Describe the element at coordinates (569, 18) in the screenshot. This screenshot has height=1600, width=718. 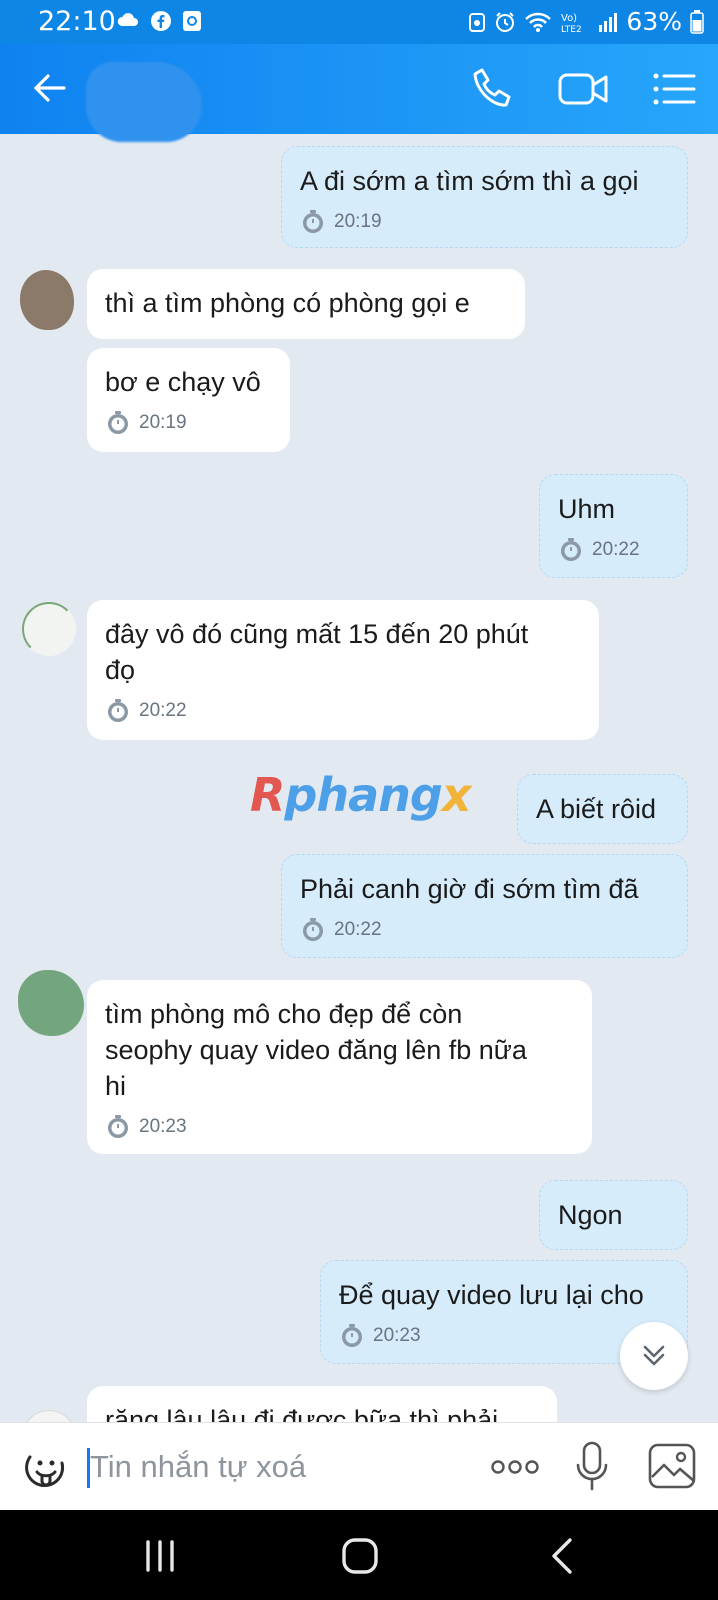
I see `svg-text: Vo)` at that location.